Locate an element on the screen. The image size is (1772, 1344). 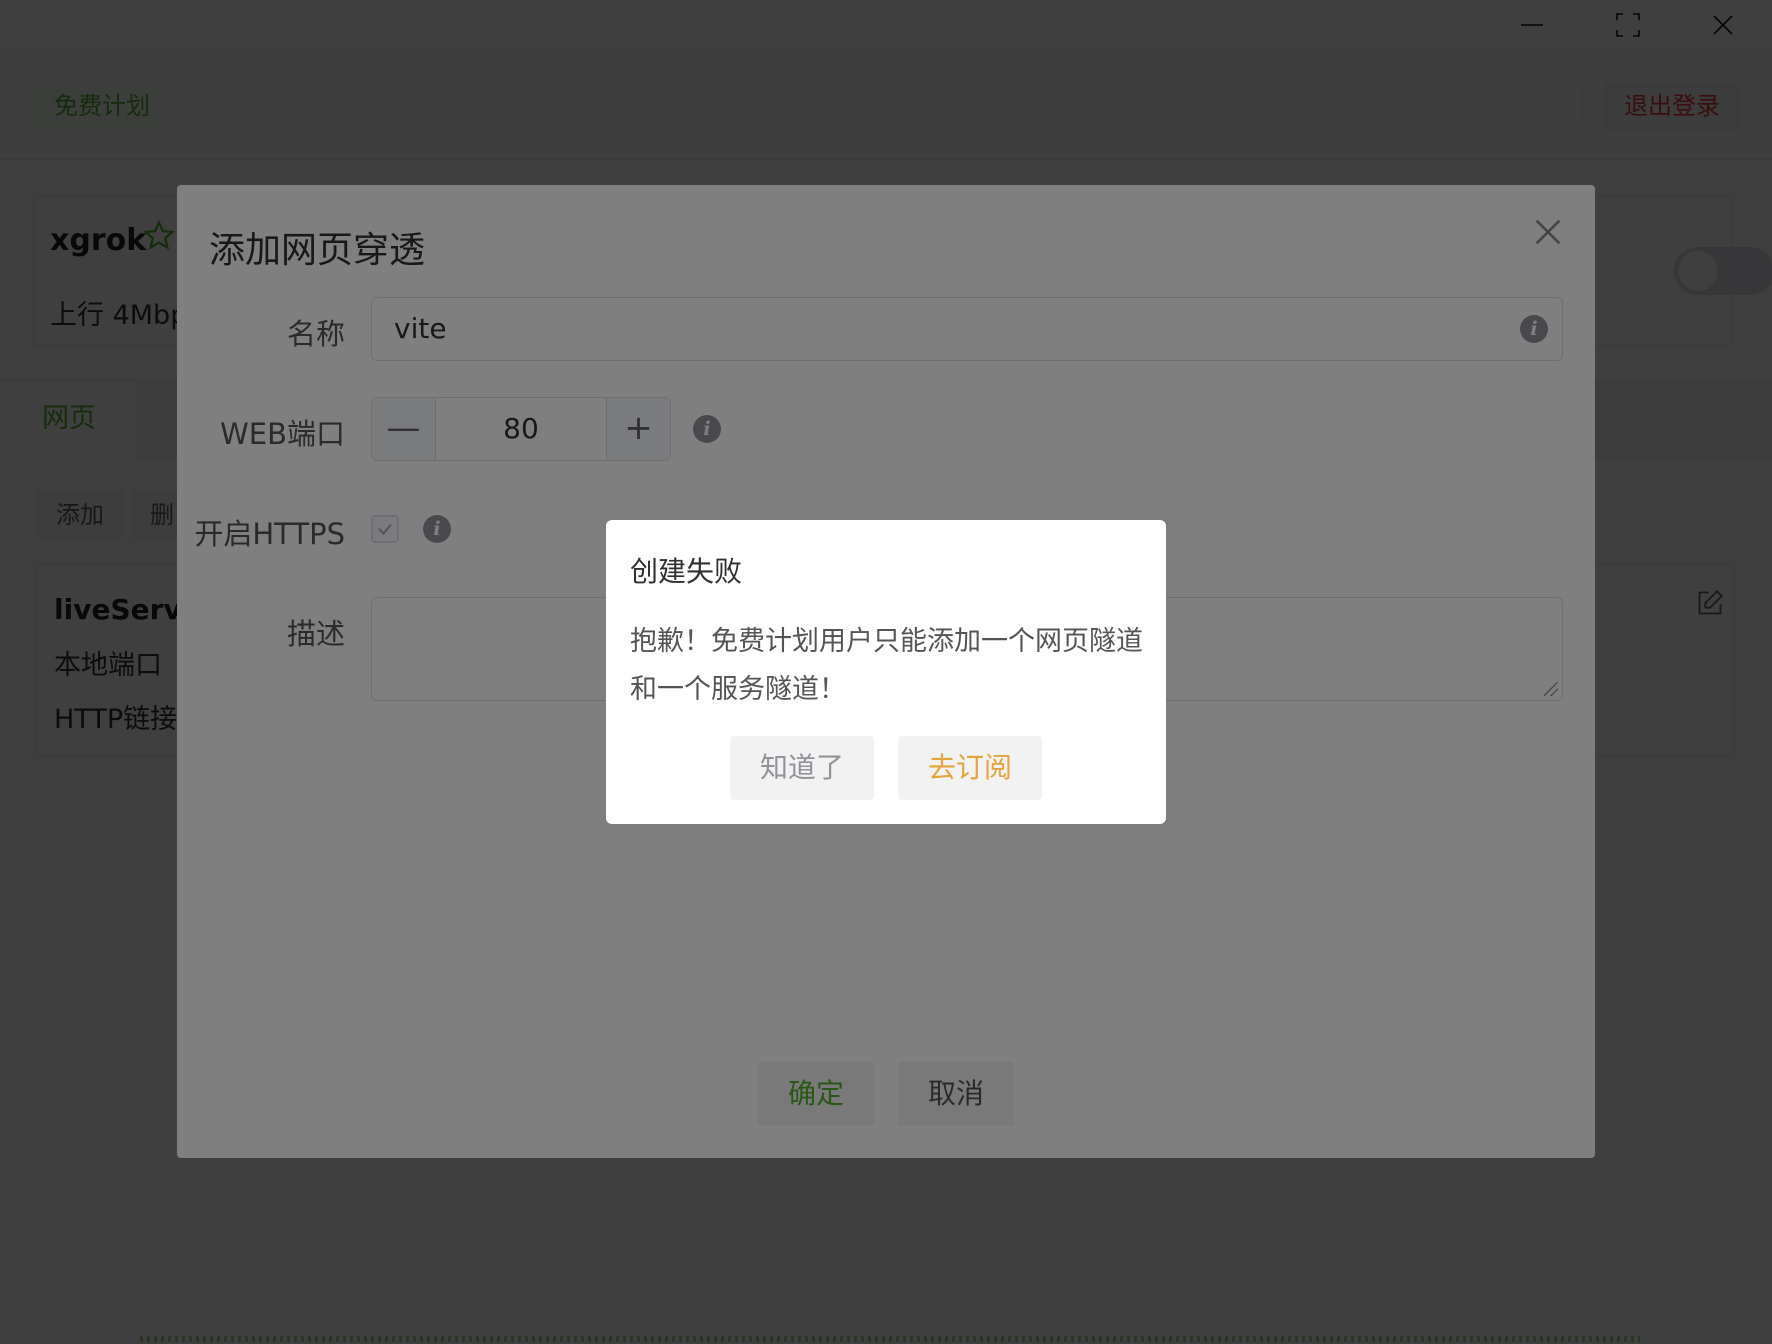
subscribe-button: 去订阅 is located at coordinates (970, 768).